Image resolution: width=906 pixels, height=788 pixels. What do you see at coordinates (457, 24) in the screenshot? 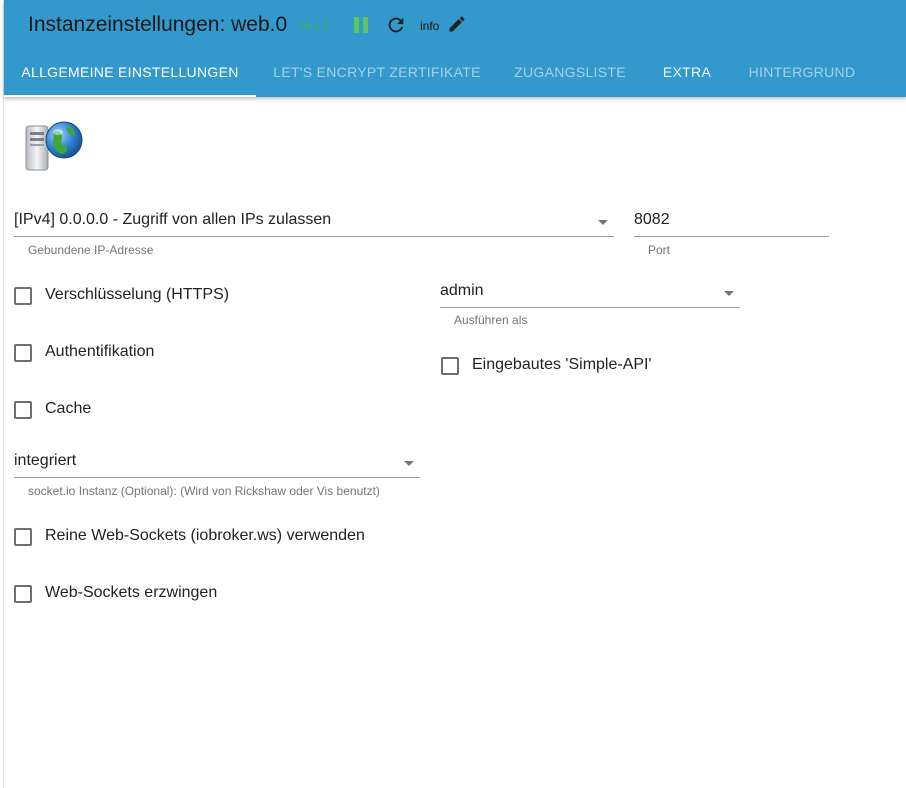
I see `edit-icon` at bounding box center [457, 24].